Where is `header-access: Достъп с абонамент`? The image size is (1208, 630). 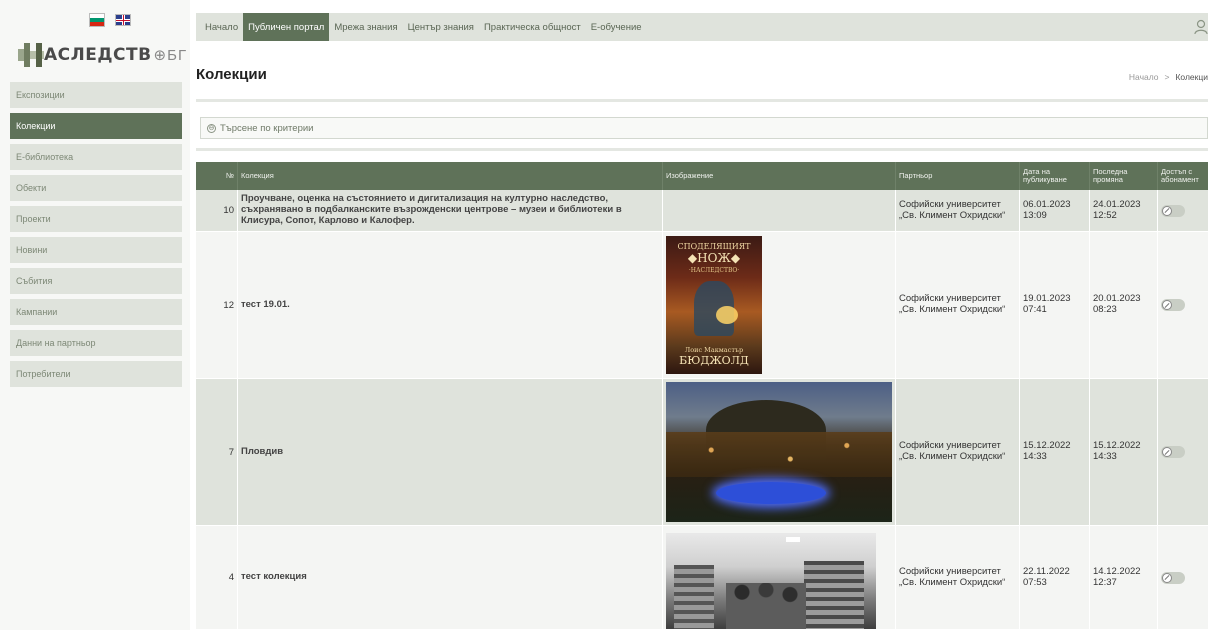 header-access: Достъп с абонамент is located at coordinates (1183, 176).